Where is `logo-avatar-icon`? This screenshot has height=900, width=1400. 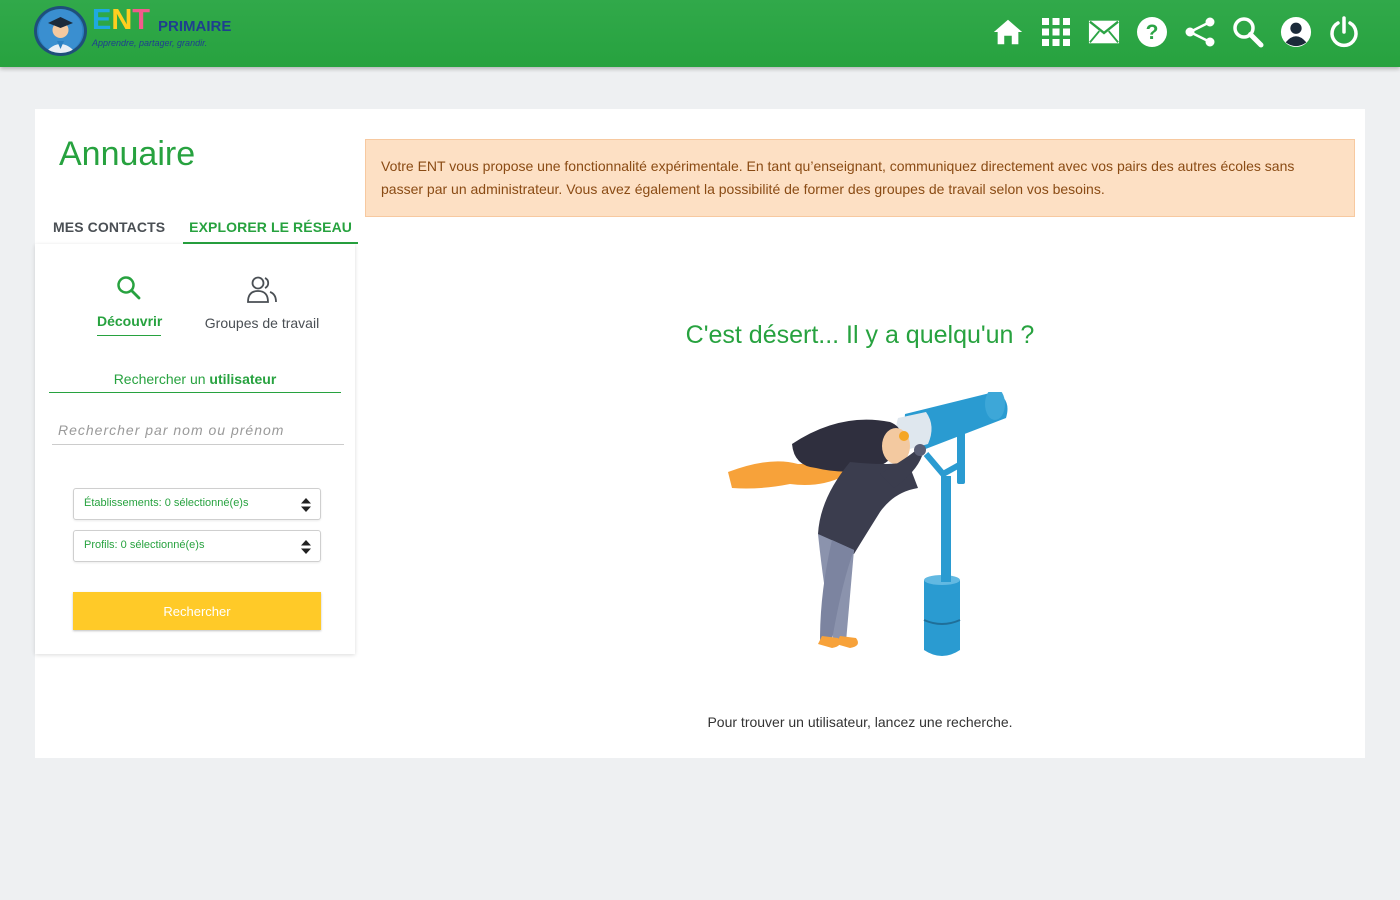 logo-avatar-icon is located at coordinates (60, 31).